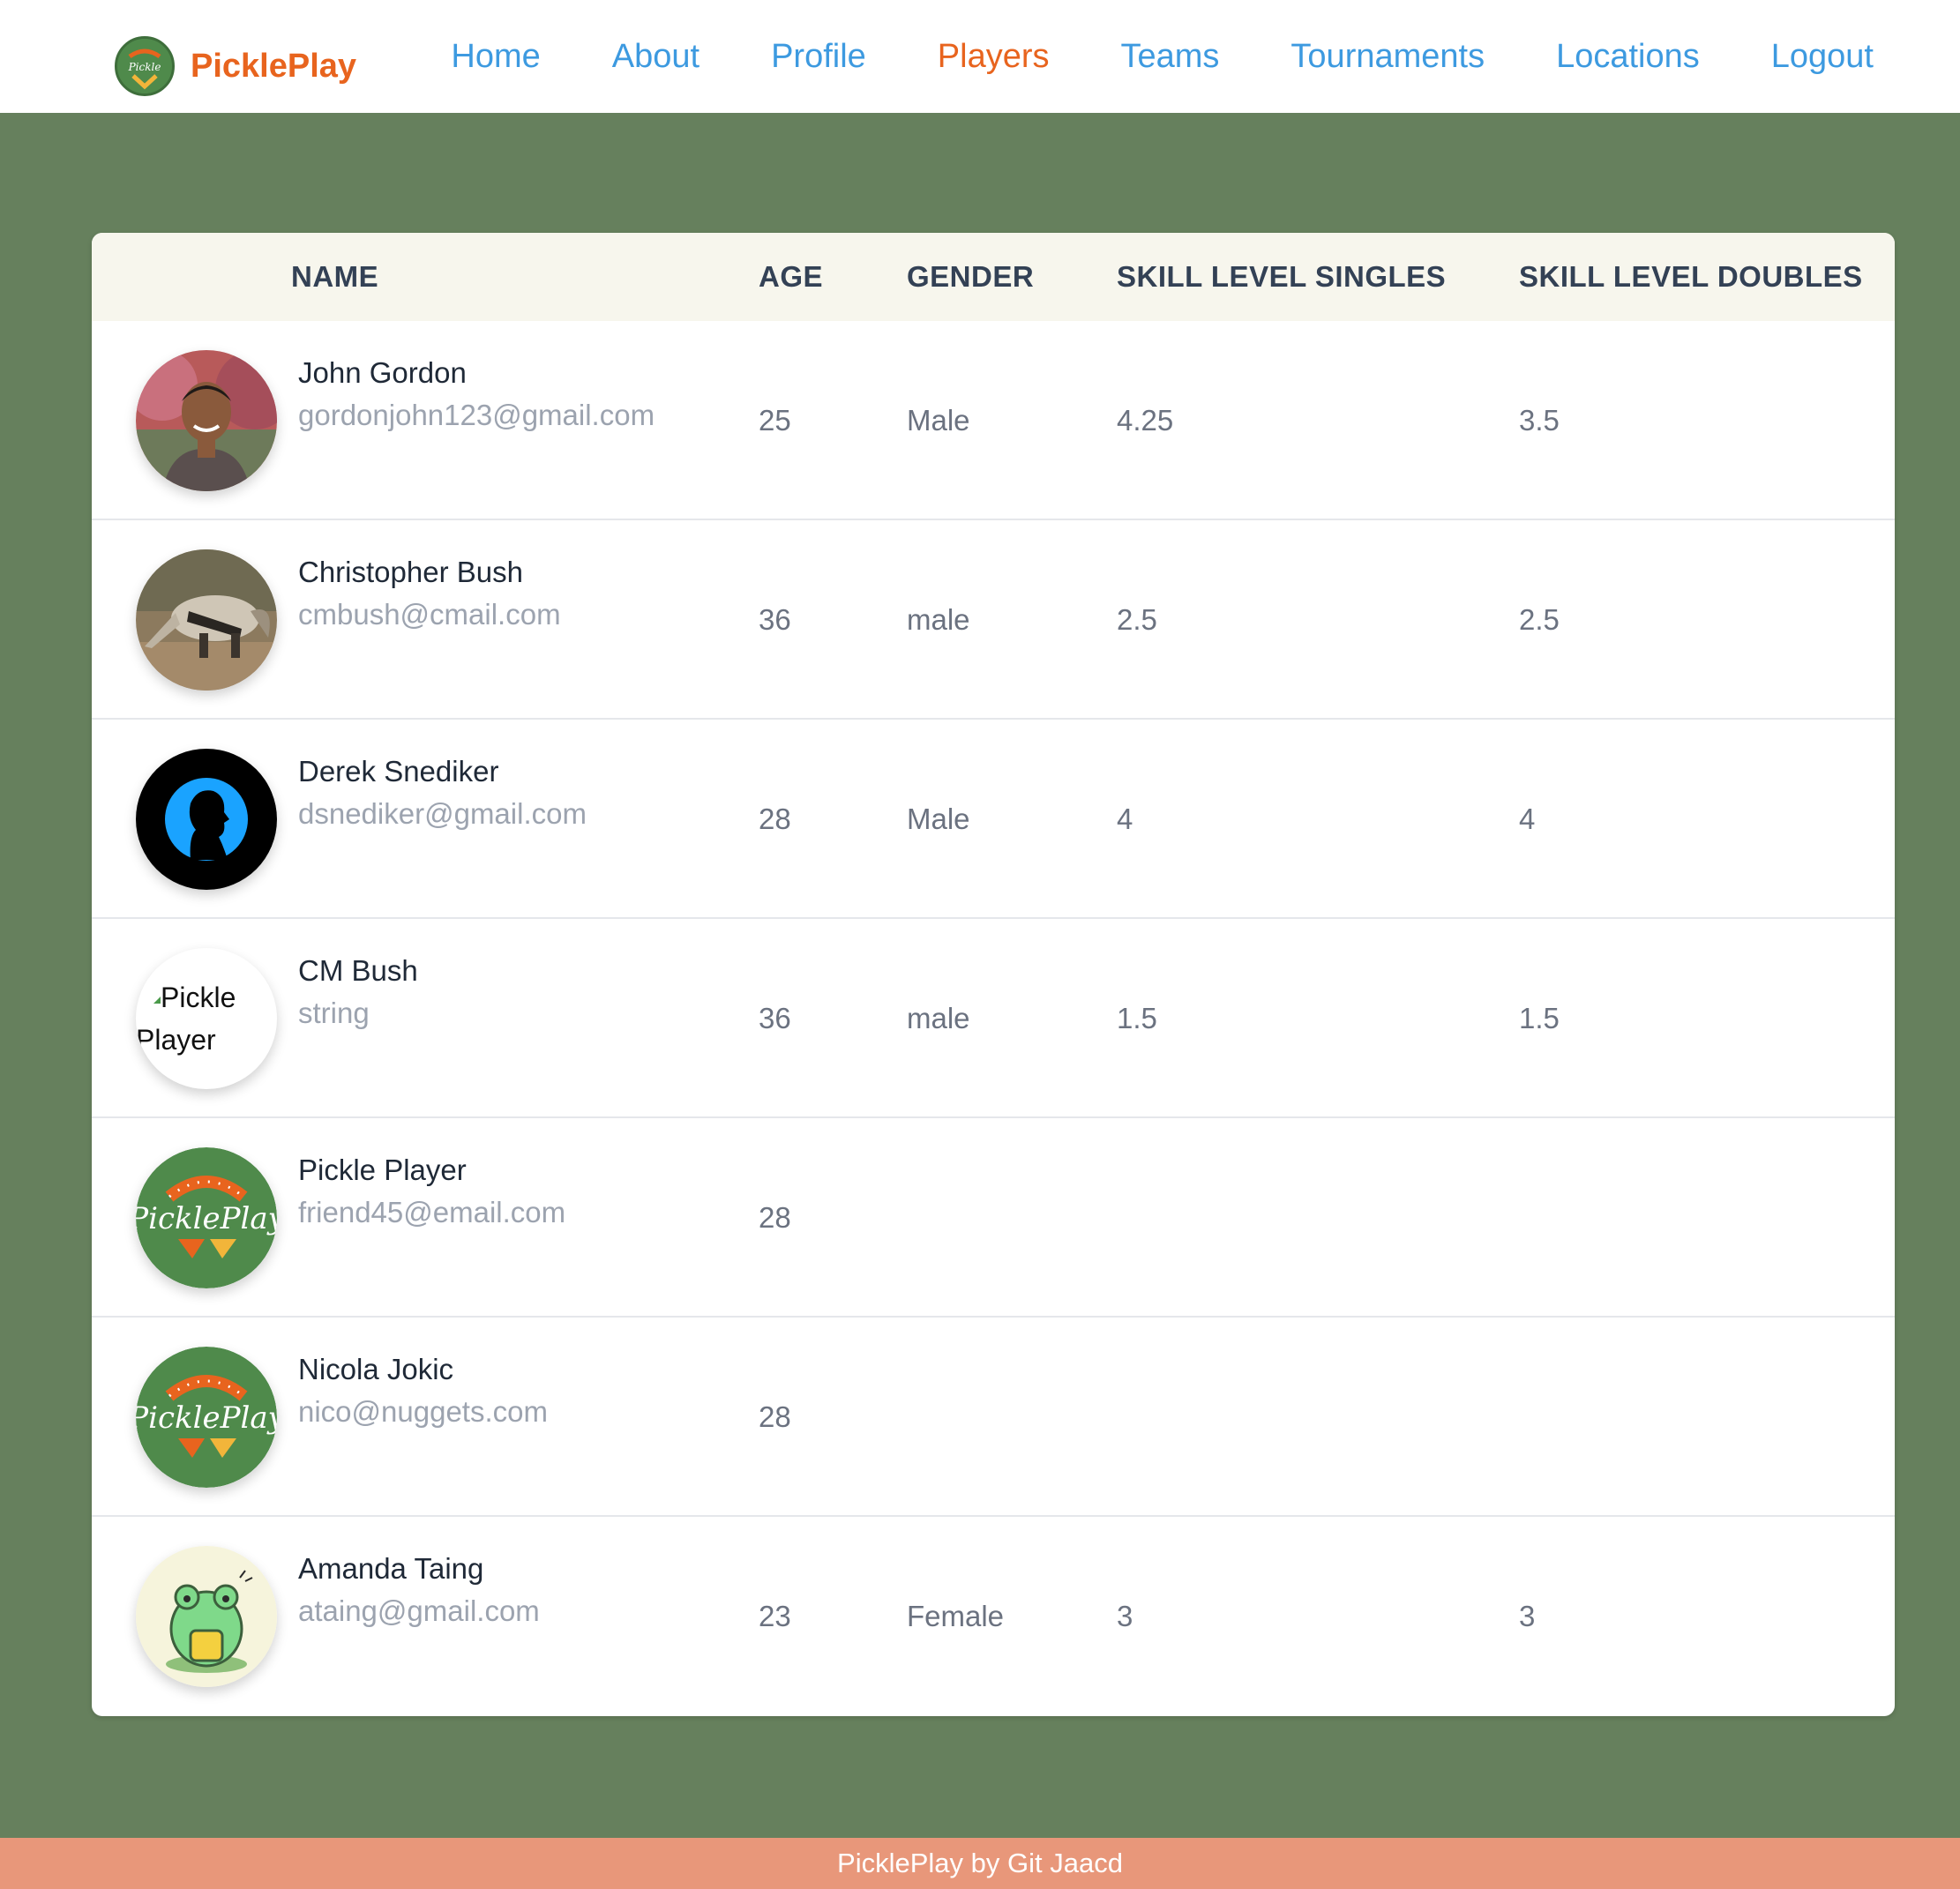 This screenshot has width=1960, height=1889. Describe the element at coordinates (382, 1170) in the screenshot. I see `player-name: Pickle Player` at that location.